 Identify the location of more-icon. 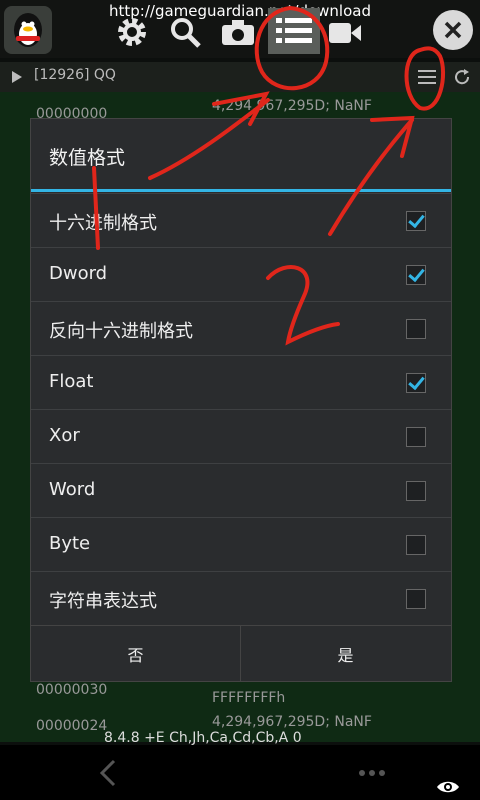
(372, 773).